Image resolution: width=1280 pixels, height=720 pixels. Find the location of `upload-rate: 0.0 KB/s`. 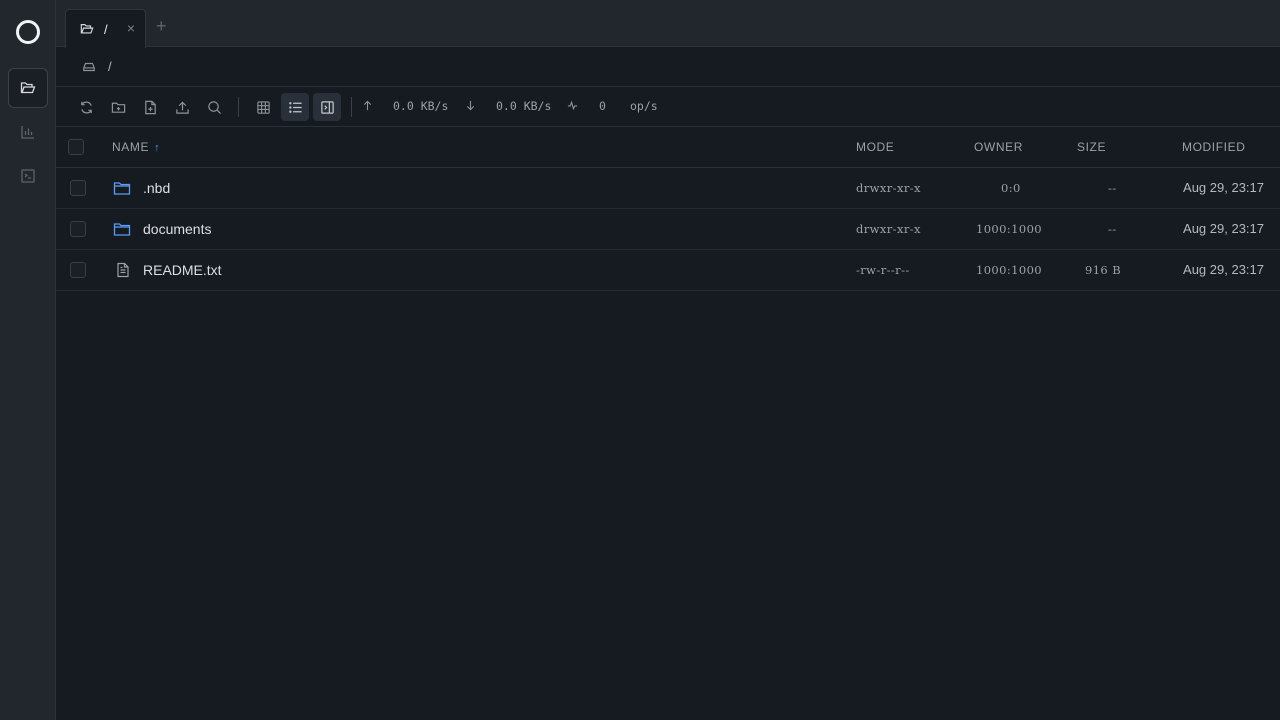

upload-rate: 0.0 KB/s is located at coordinates (421, 106).